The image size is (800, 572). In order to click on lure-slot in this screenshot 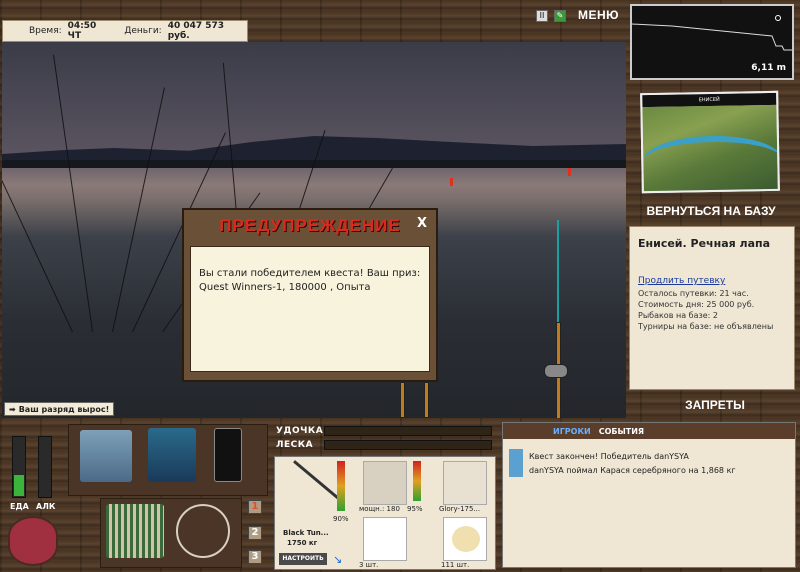, I will do `click(465, 483)`.